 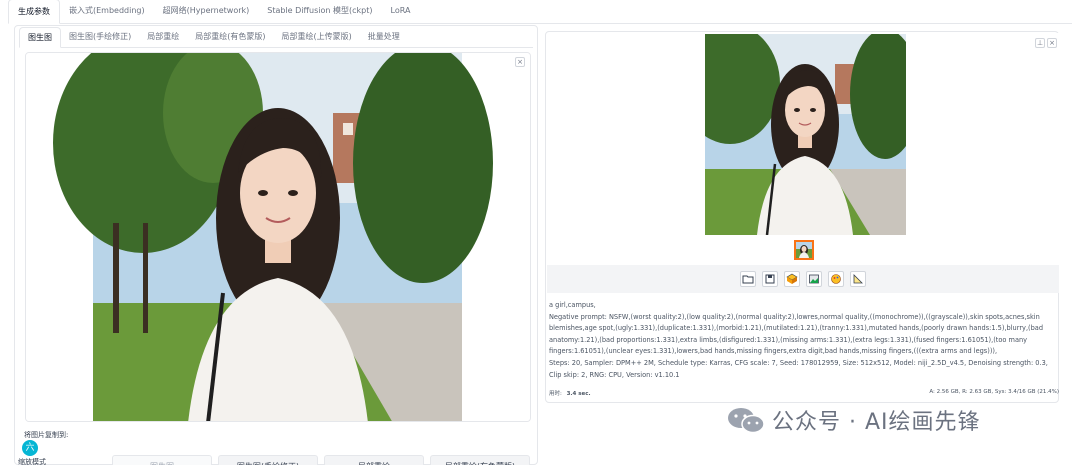 What do you see at coordinates (805, 134) in the screenshot?
I see `output-image` at bounding box center [805, 134].